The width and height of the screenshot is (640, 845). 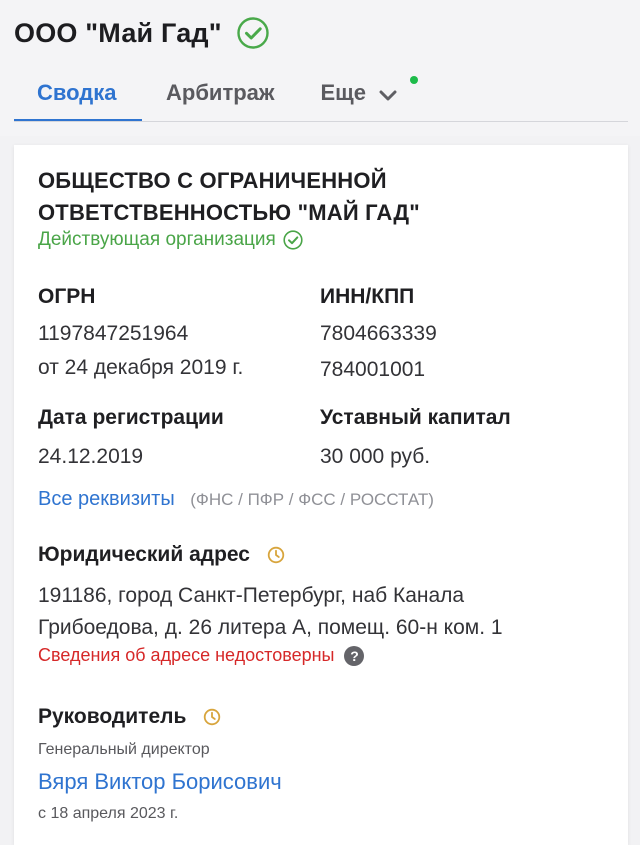 I want to click on kpp-value: 784001001, so click(x=373, y=369).